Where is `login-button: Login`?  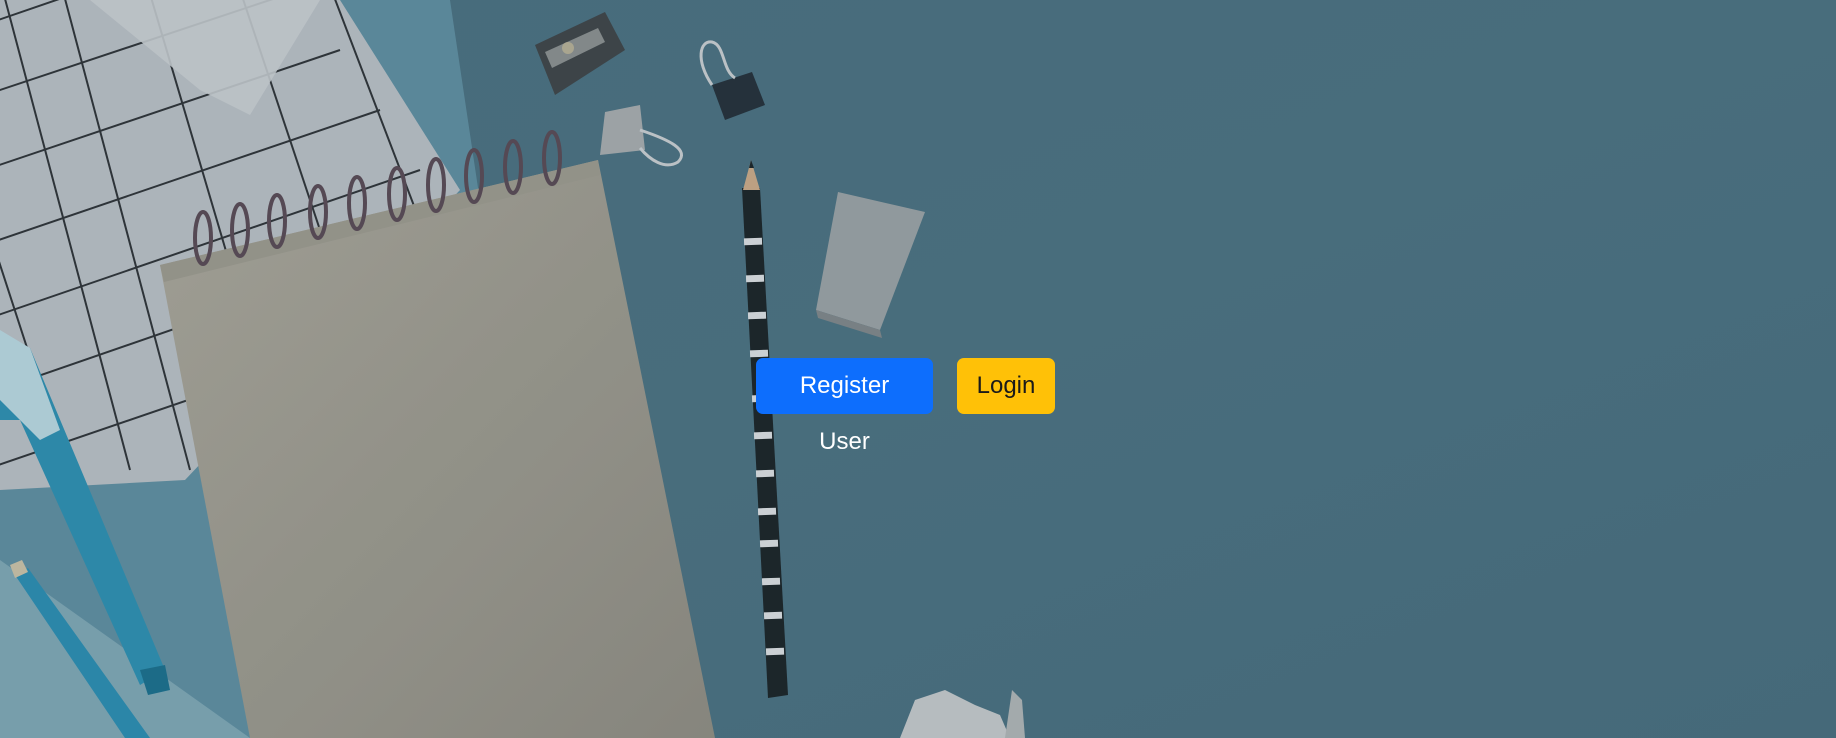 login-button: Login is located at coordinates (1006, 386).